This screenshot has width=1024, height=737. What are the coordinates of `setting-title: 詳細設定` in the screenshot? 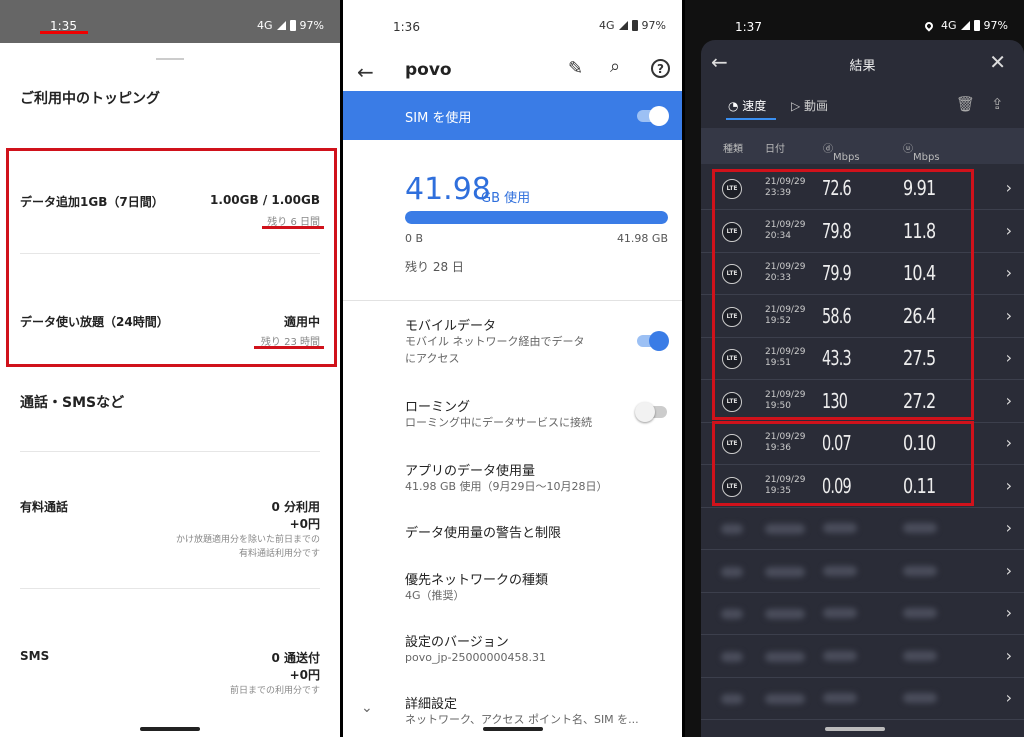 It's located at (431, 704).